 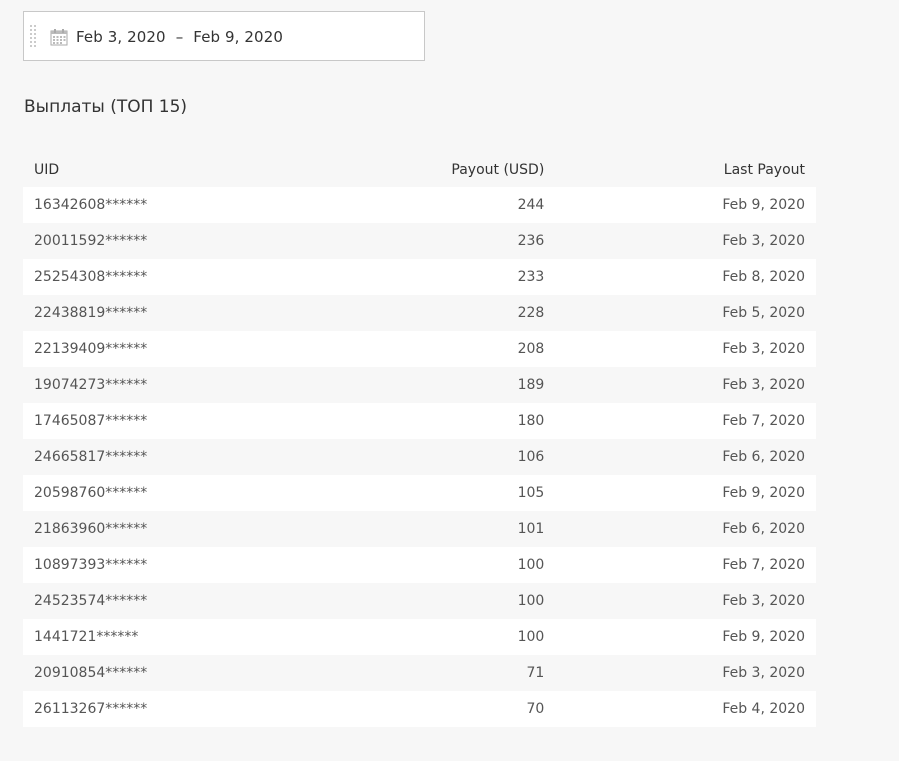 I want to click on date-range-end: Feb 9, 2020, so click(x=238, y=37).